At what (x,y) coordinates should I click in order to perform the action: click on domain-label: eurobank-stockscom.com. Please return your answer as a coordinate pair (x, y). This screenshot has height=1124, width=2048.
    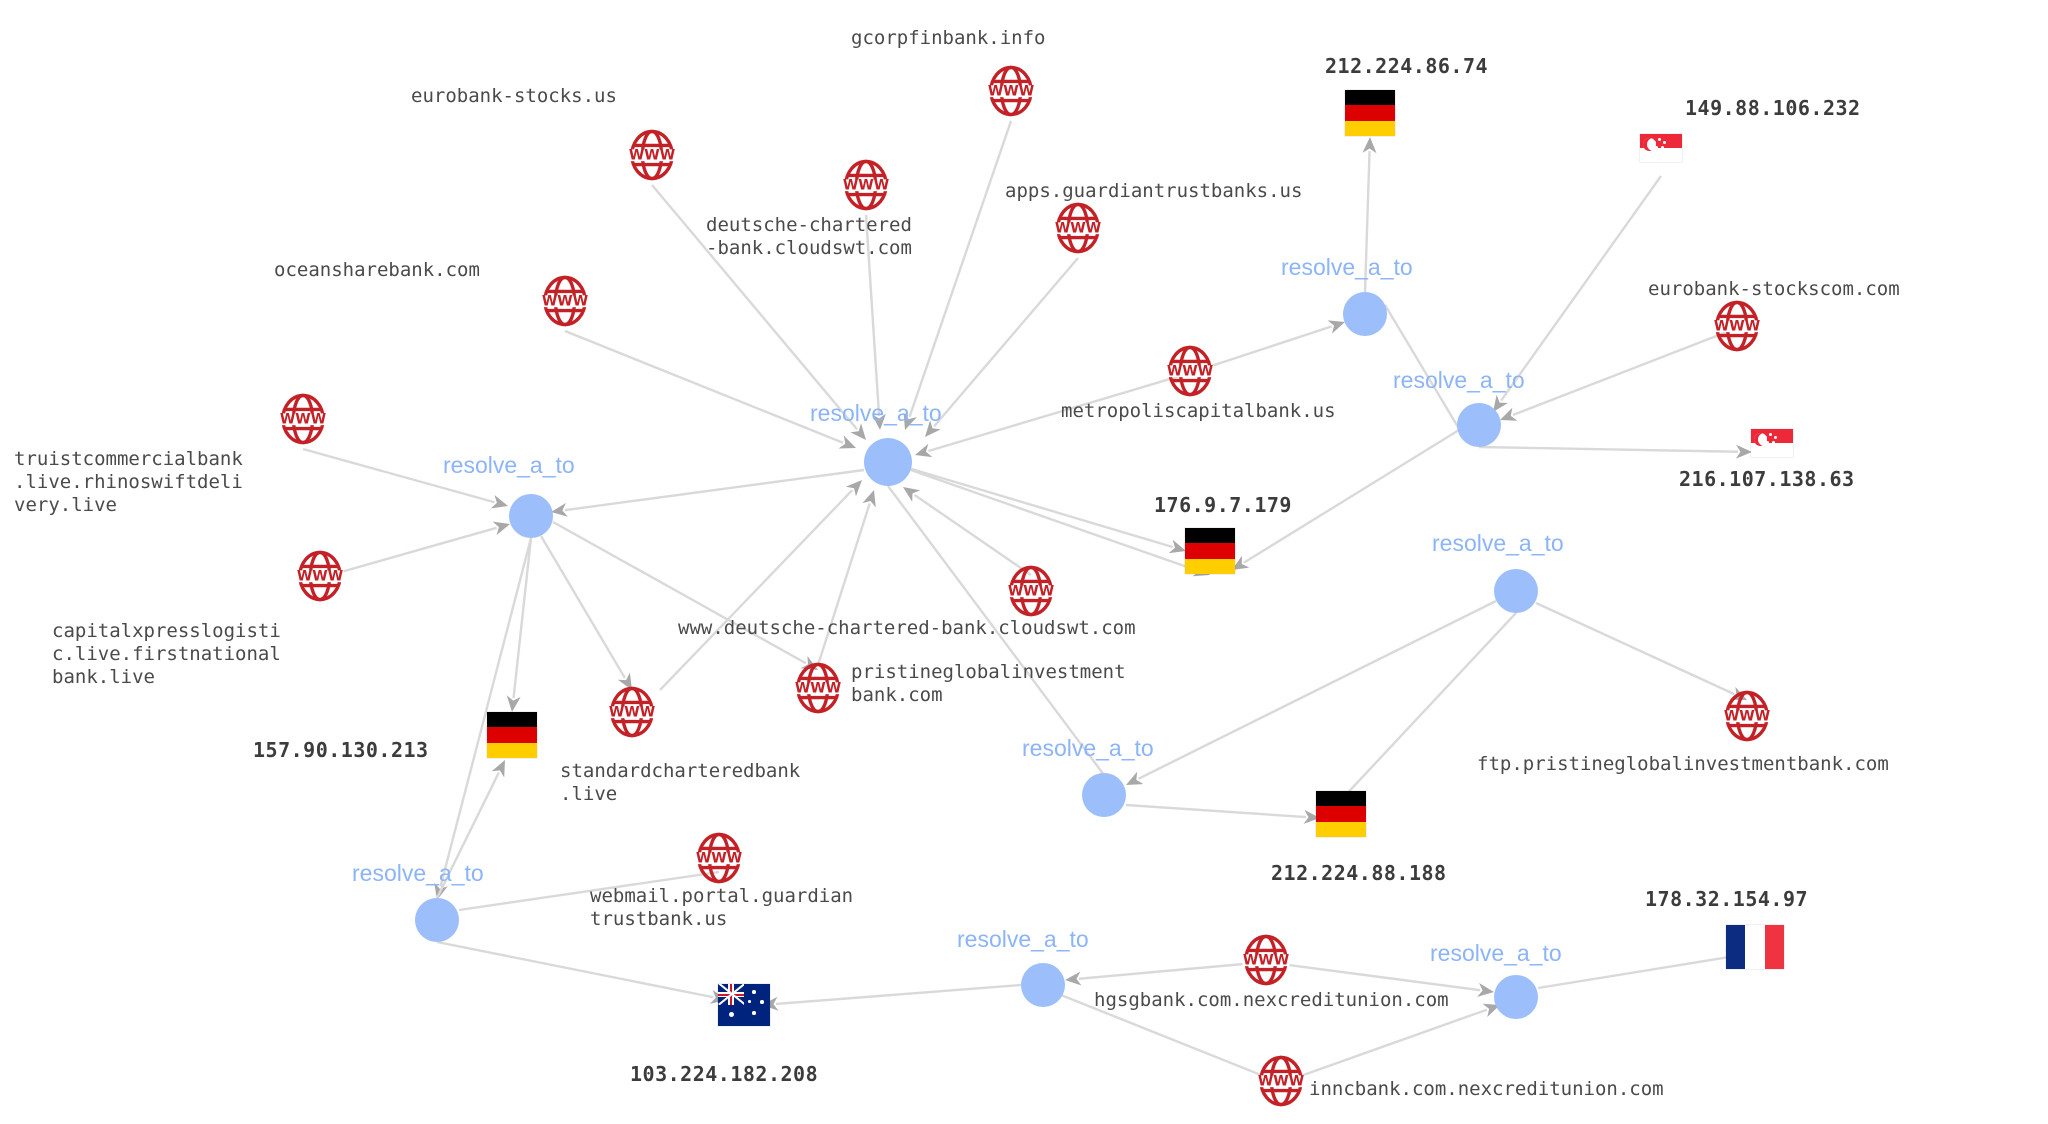
    Looking at the image, I should click on (1774, 289).